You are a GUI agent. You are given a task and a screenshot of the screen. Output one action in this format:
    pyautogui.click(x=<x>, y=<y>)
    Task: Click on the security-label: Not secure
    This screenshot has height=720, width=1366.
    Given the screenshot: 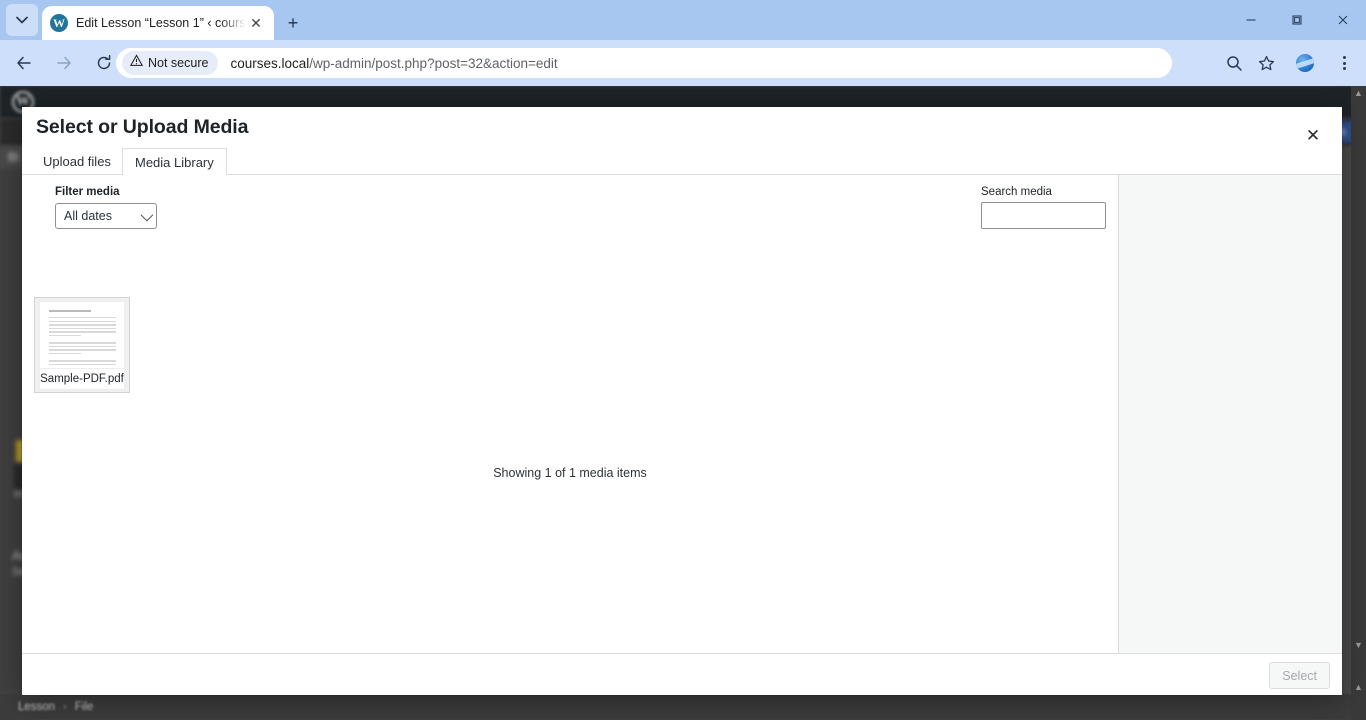 What is the action you would take?
    pyautogui.click(x=178, y=63)
    